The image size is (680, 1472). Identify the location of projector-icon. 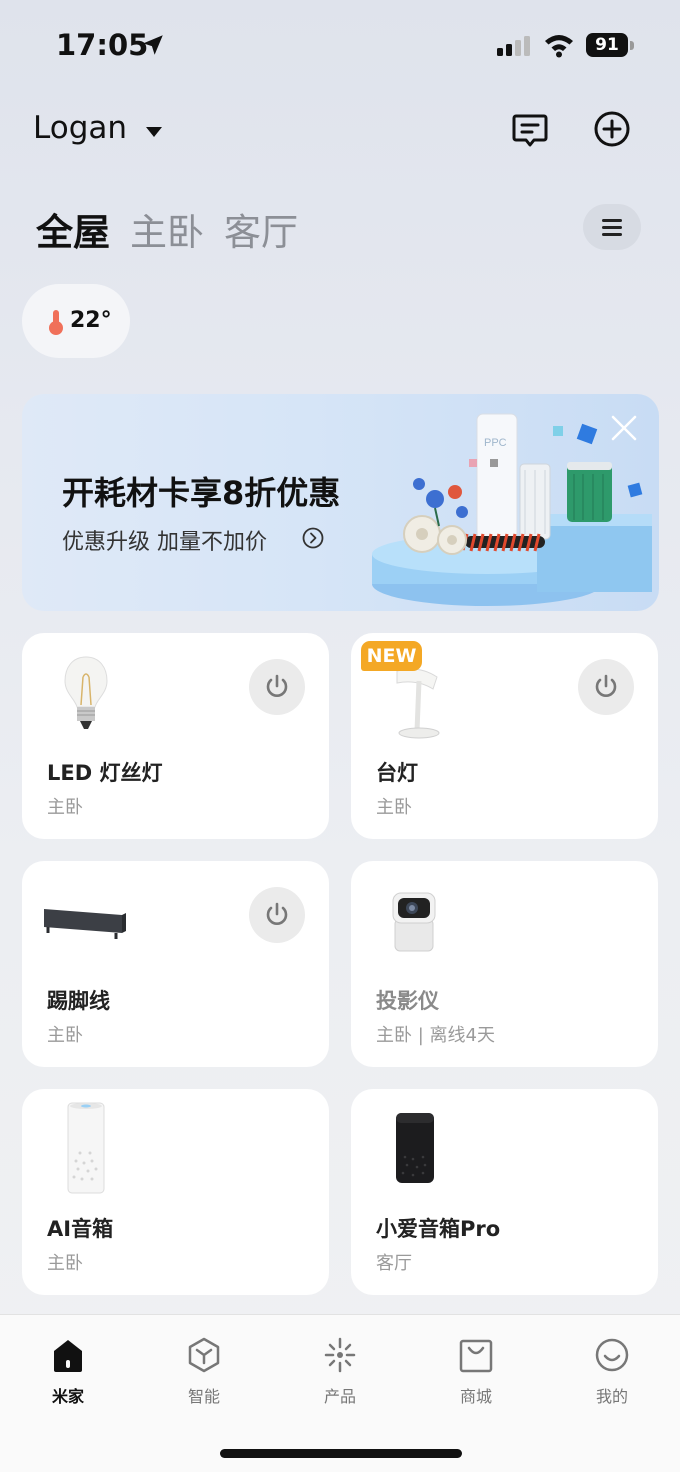
(414, 922).